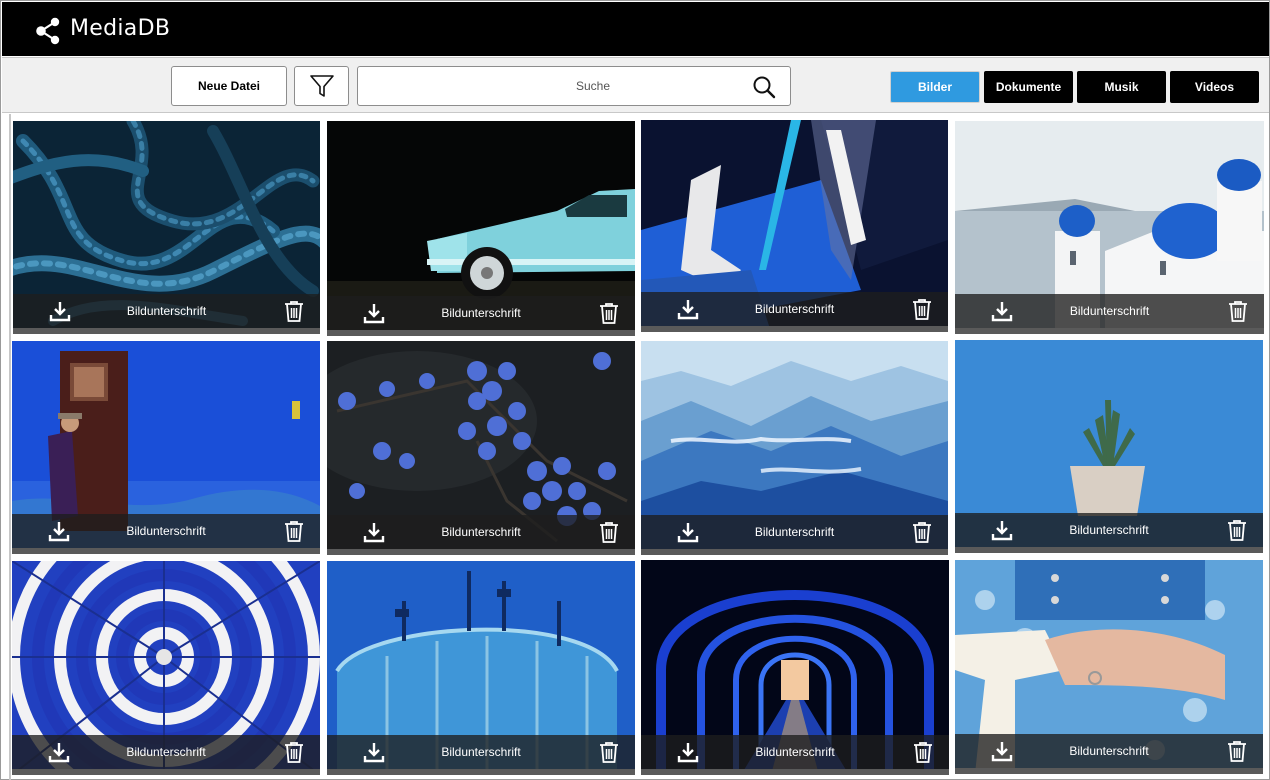 This screenshot has width=1270, height=780. Describe the element at coordinates (635, 29) in the screenshot. I see `app-header: MediaDB` at that location.